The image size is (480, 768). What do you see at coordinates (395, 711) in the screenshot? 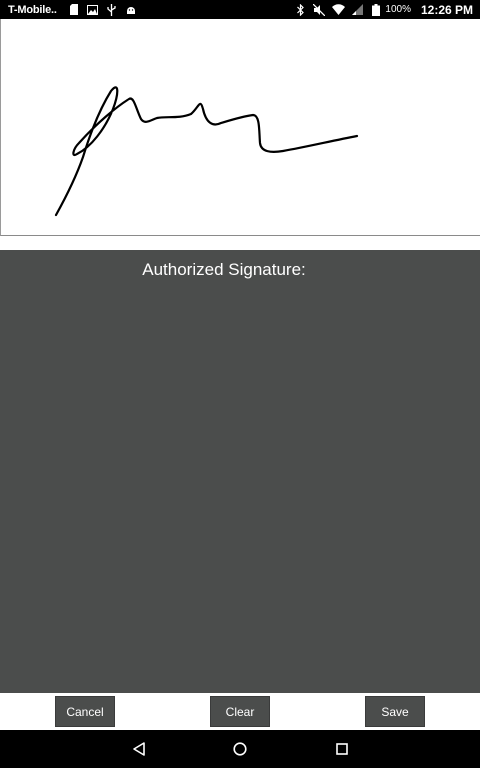
I see `save-button: Save` at bounding box center [395, 711].